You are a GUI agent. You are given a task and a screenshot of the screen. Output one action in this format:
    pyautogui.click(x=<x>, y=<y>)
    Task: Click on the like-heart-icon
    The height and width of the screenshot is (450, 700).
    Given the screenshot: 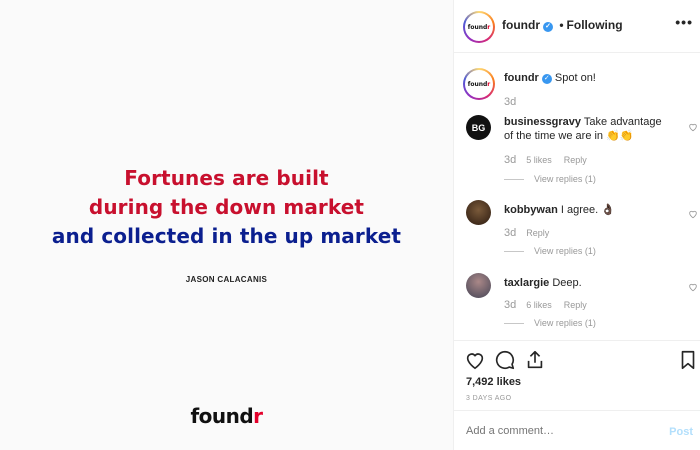 What is the action you would take?
    pyautogui.click(x=475, y=360)
    